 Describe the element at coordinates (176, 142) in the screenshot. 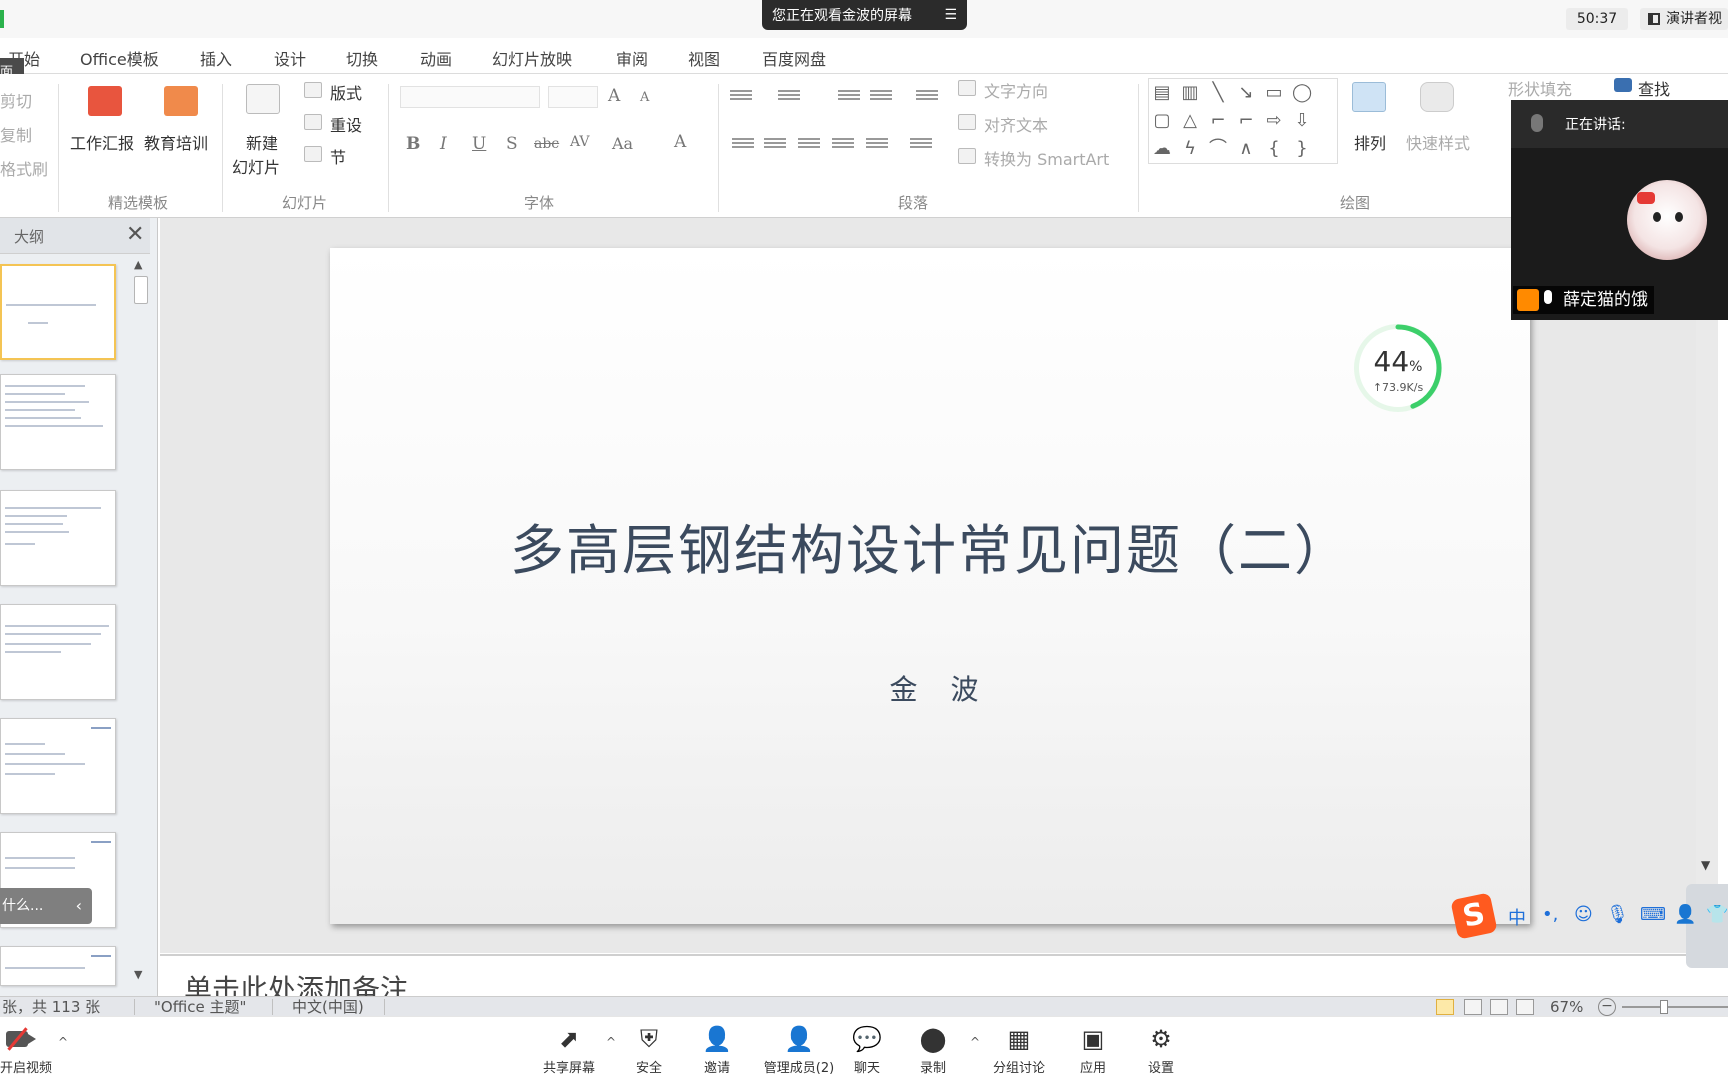

I see `education-button: 教育培训` at that location.